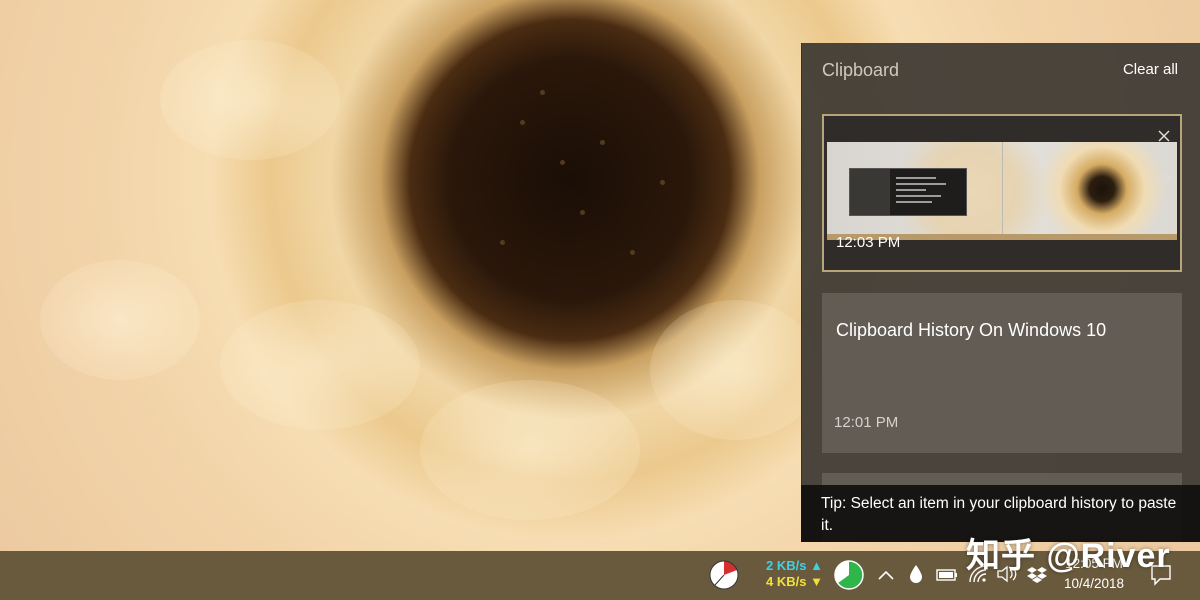  What do you see at coordinates (886, 577) in the screenshot?
I see `chevron-up-icon` at bounding box center [886, 577].